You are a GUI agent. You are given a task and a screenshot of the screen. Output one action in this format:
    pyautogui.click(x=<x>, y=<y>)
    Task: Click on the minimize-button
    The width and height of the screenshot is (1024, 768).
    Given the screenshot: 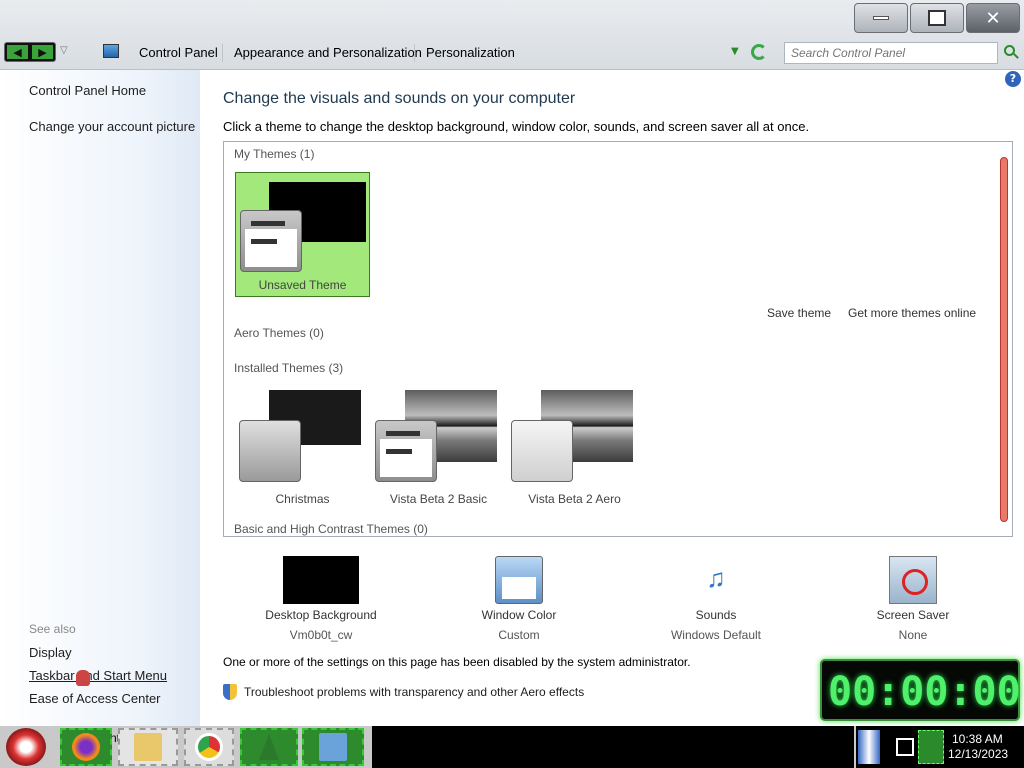 What is the action you would take?
    pyautogui.click(x=881, y=18)
    